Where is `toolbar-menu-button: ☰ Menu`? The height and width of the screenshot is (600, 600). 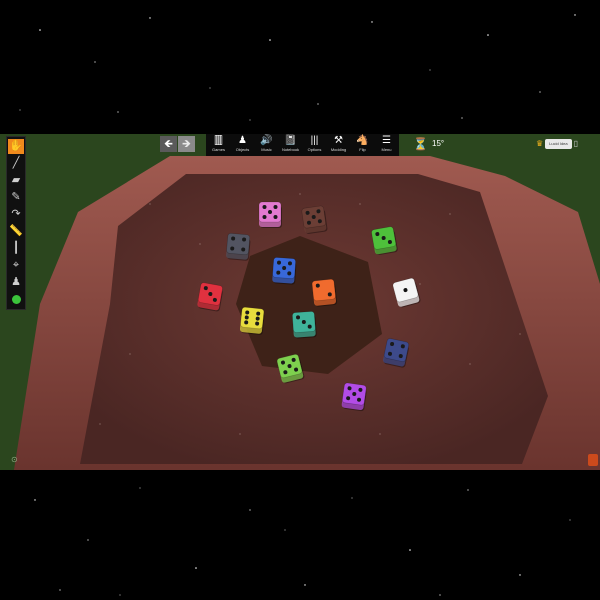
toolbar-menu-button: ☰ Menu is located at coordinates (386, 145).